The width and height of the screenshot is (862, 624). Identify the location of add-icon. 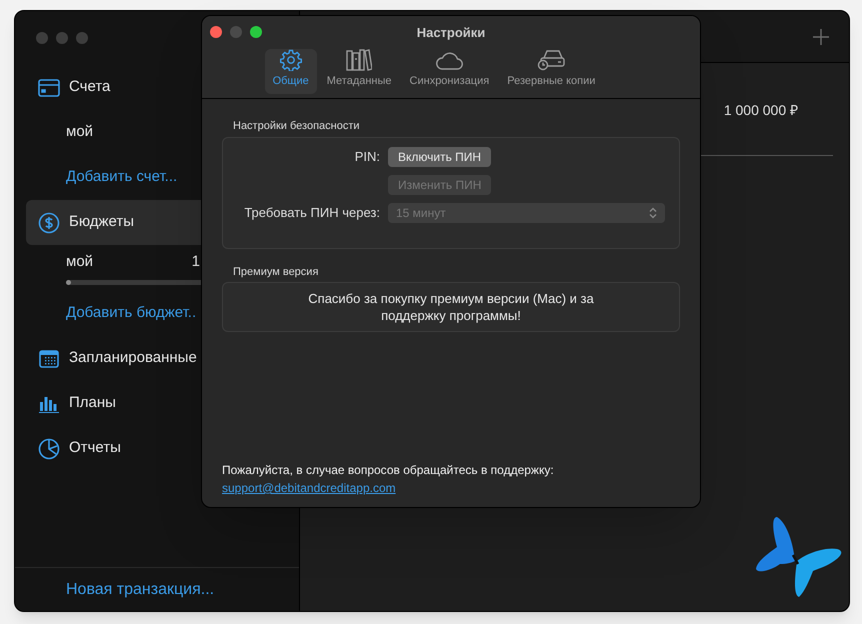
(821, 36).